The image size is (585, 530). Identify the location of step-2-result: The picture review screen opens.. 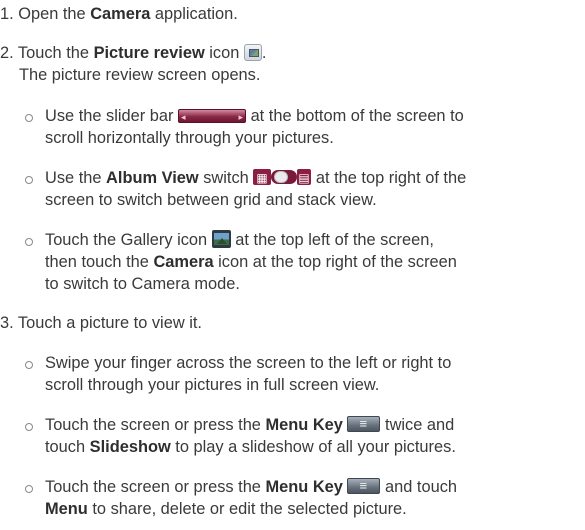
(140, 75).